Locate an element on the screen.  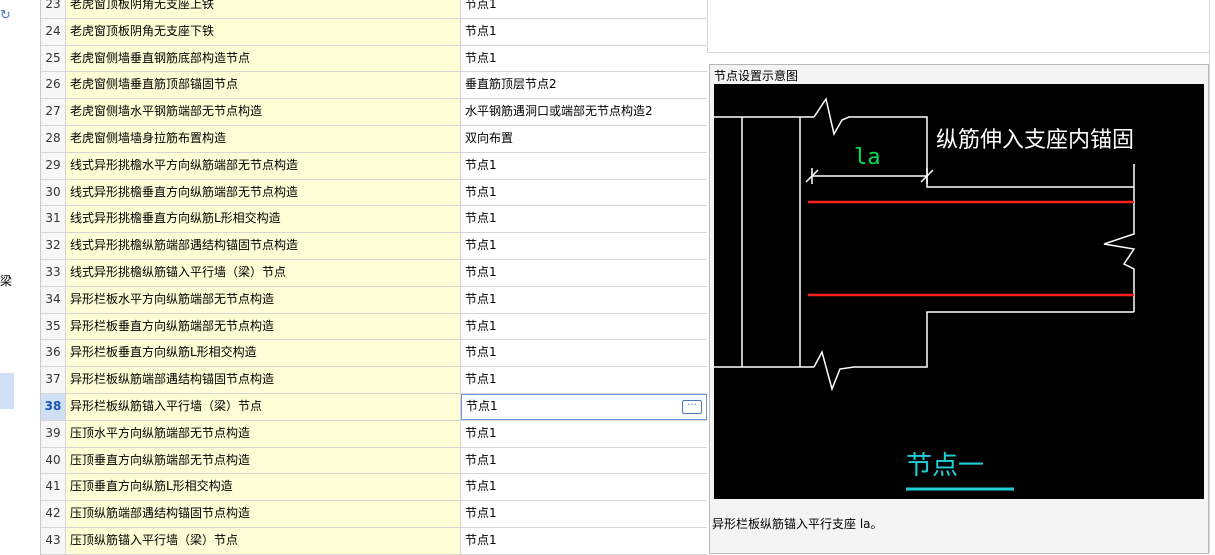
property-name: 压顶垂直方向纵筋端部无节点构造 is located at coordinates (263, 460).